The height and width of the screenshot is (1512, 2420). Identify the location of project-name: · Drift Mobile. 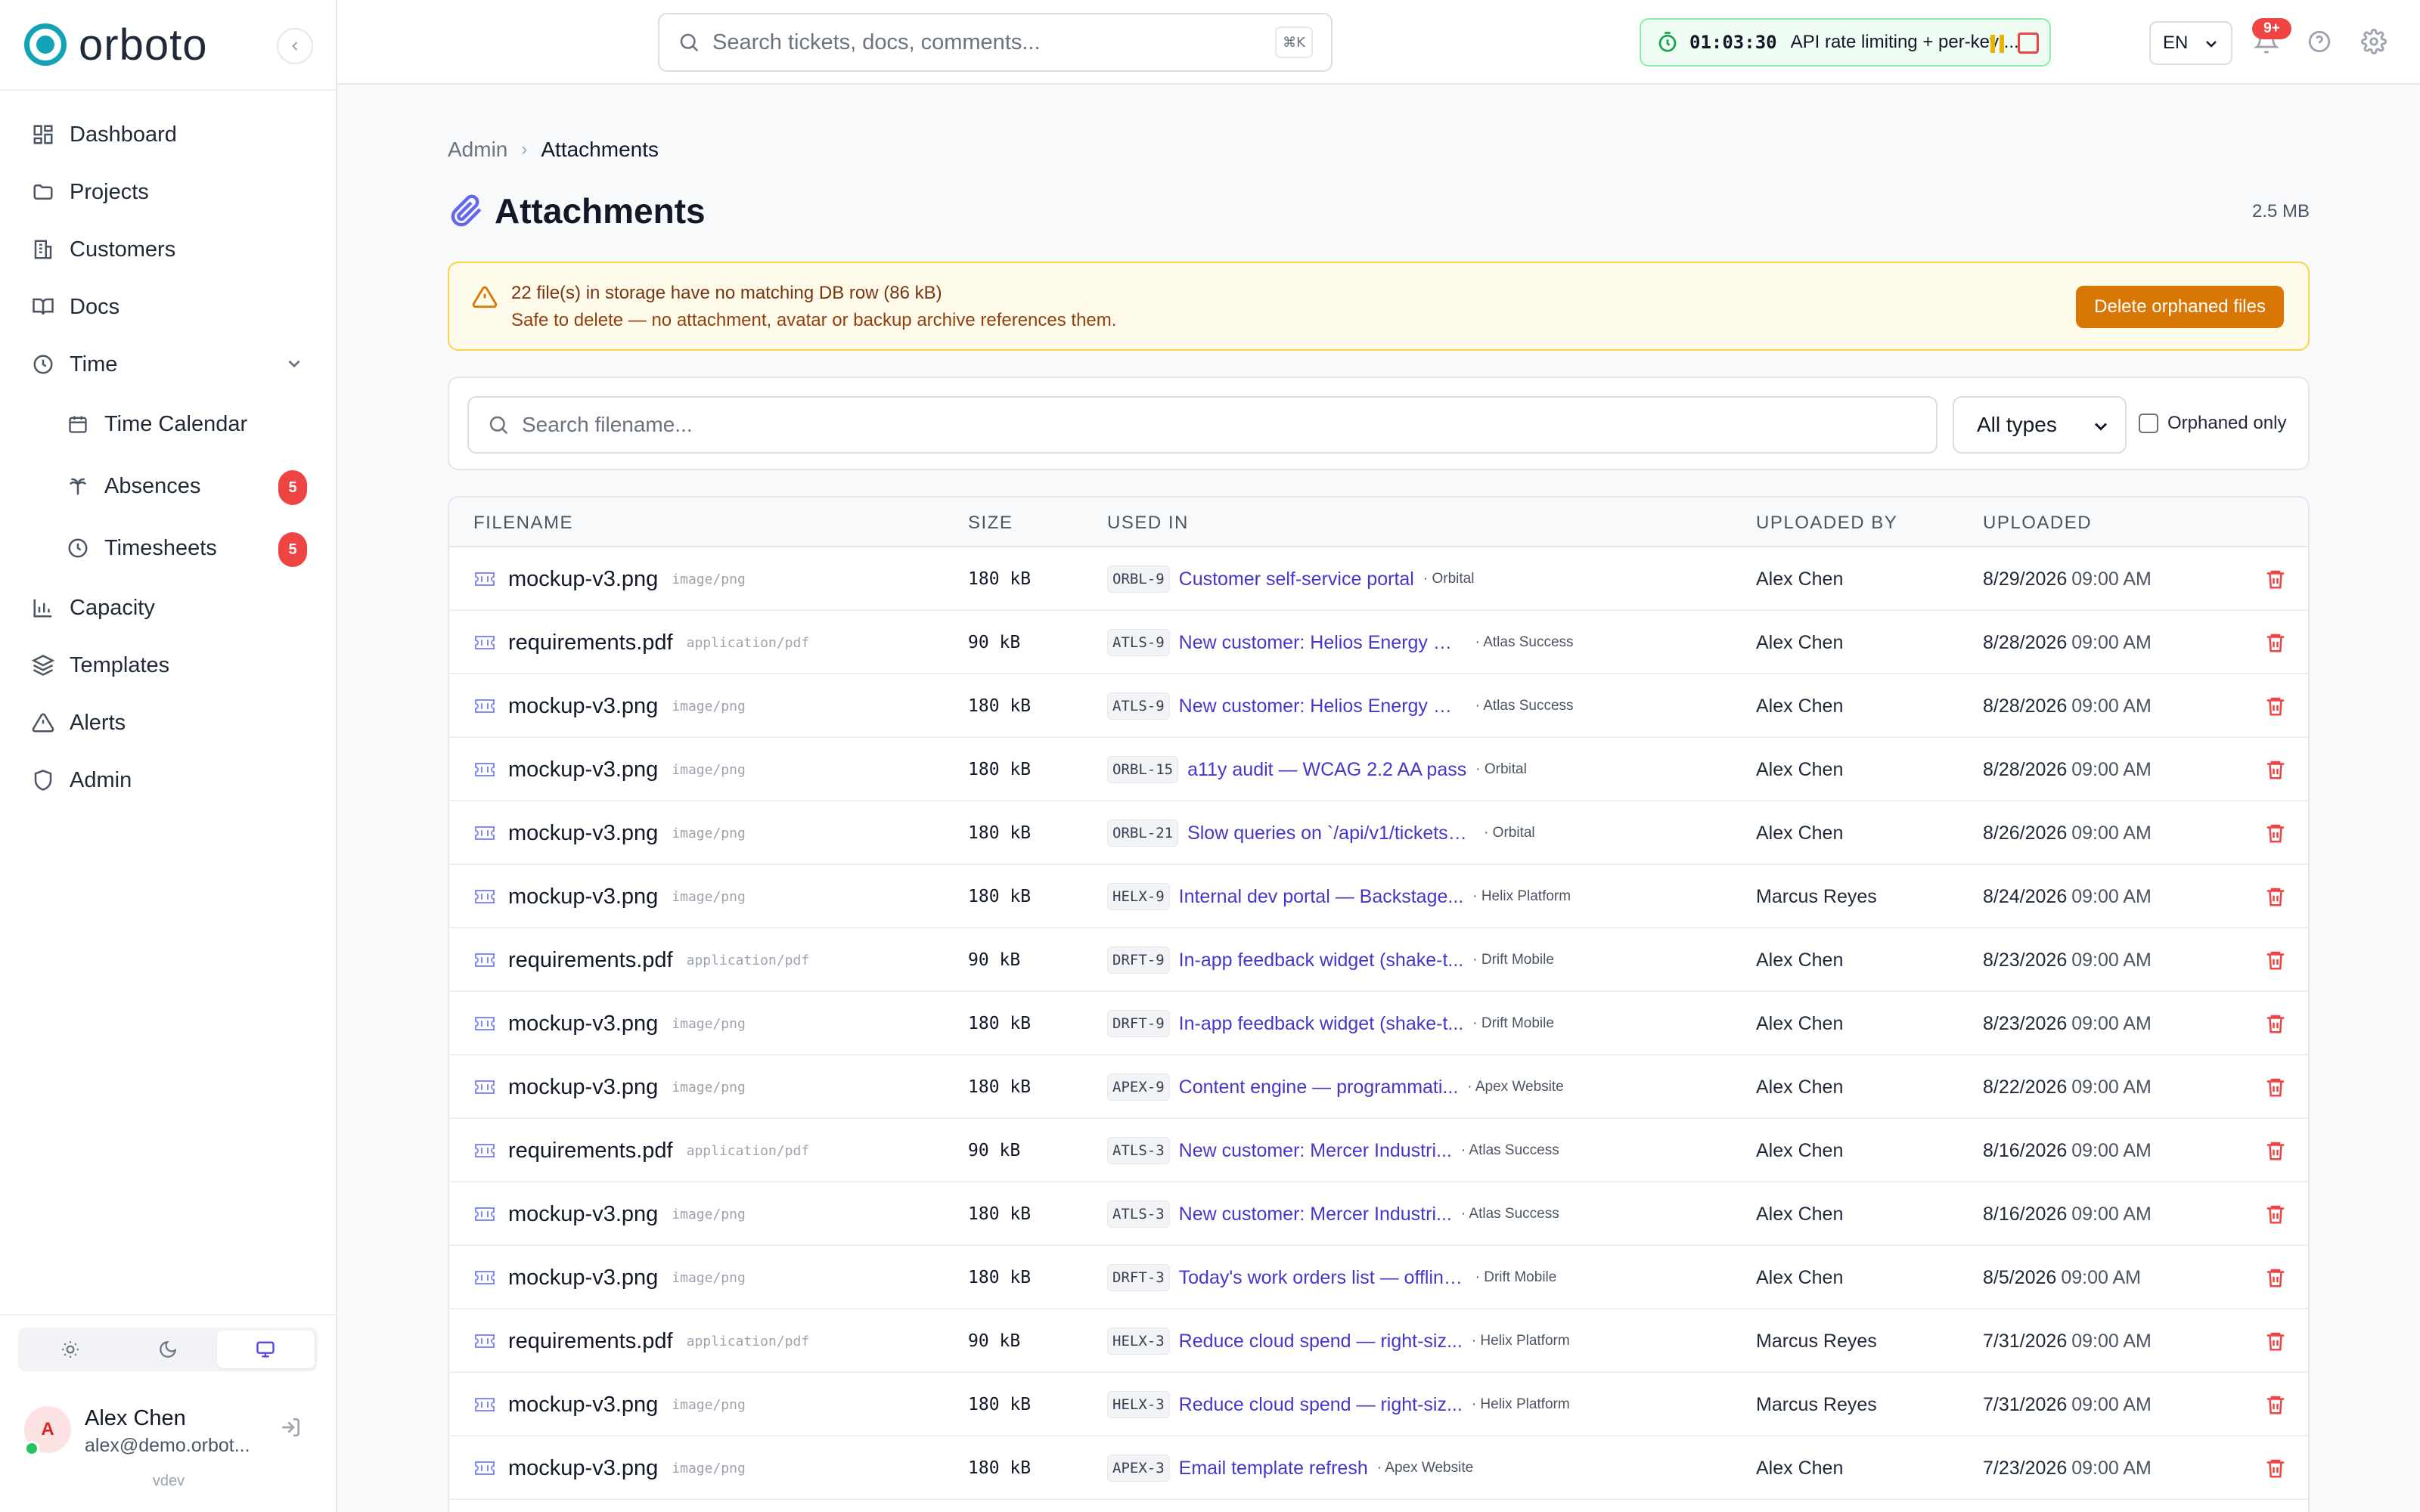
(1516, 1277).